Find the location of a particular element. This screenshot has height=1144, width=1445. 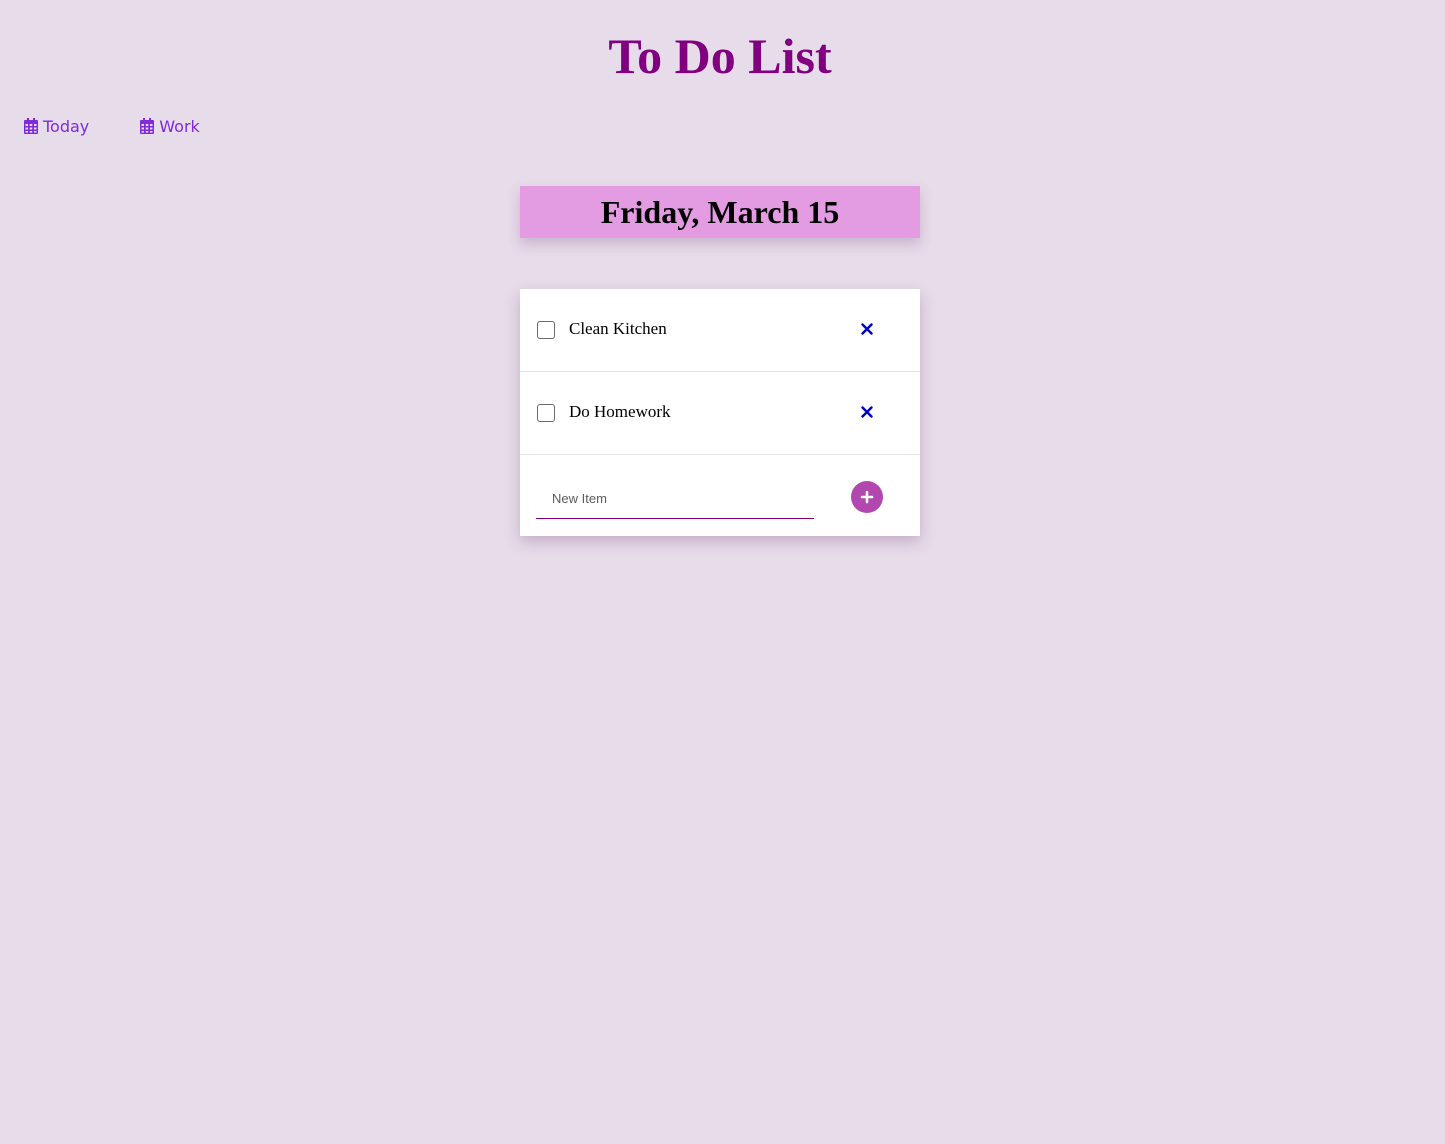

date-title: Friday, March 15 is located at coordinates (720, 212).